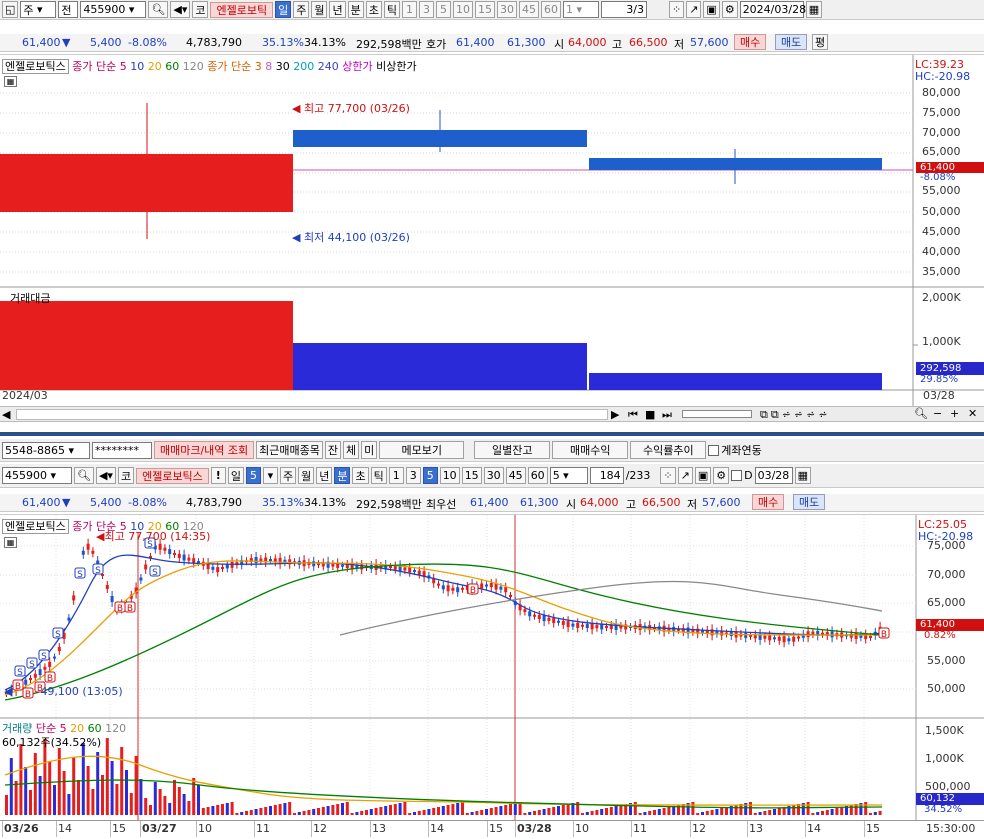  Describe the element at coordinates (105, 475) in the screenshot. I see `bottom-speaker-icon: ◀▾` at that location.